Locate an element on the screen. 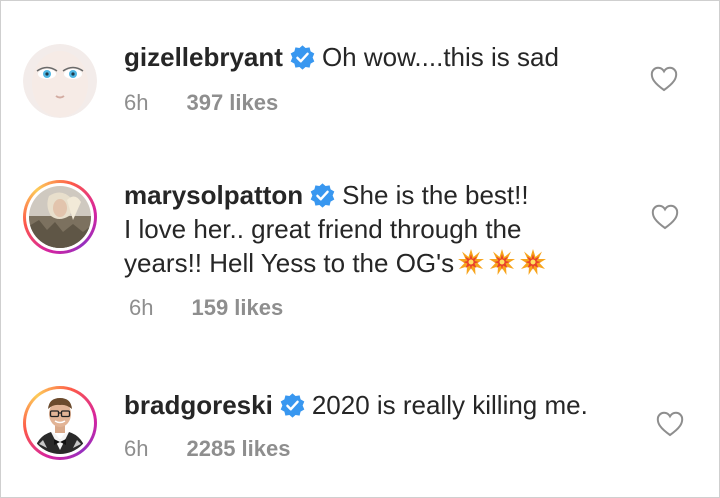 The height and width of the screenshot is (498, 720). comment-meta: 6h 159 likes is located at coordinates (206, 308).